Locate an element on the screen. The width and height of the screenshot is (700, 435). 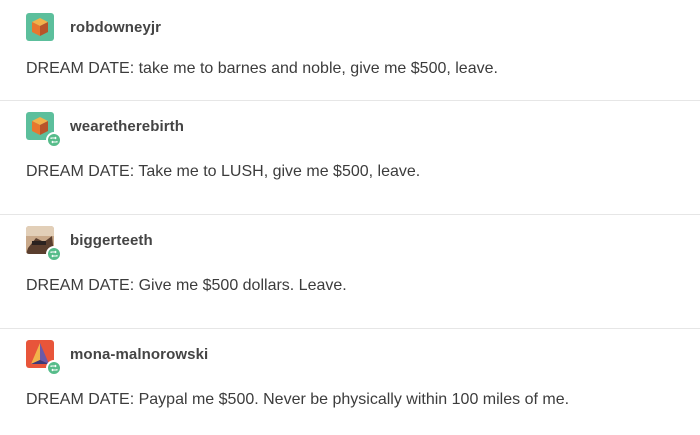
post-header: wearetherebirth is located at coordinates (105, 129).